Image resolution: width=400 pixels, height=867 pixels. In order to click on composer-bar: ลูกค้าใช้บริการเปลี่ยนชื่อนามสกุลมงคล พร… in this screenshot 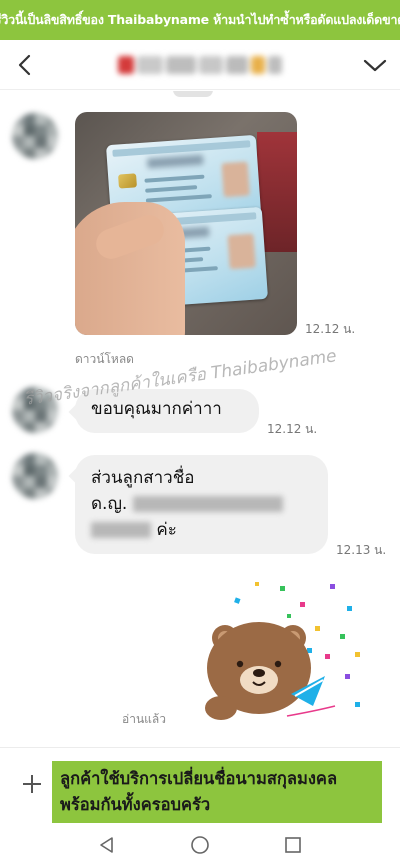, I will do `click(200, 785)`.